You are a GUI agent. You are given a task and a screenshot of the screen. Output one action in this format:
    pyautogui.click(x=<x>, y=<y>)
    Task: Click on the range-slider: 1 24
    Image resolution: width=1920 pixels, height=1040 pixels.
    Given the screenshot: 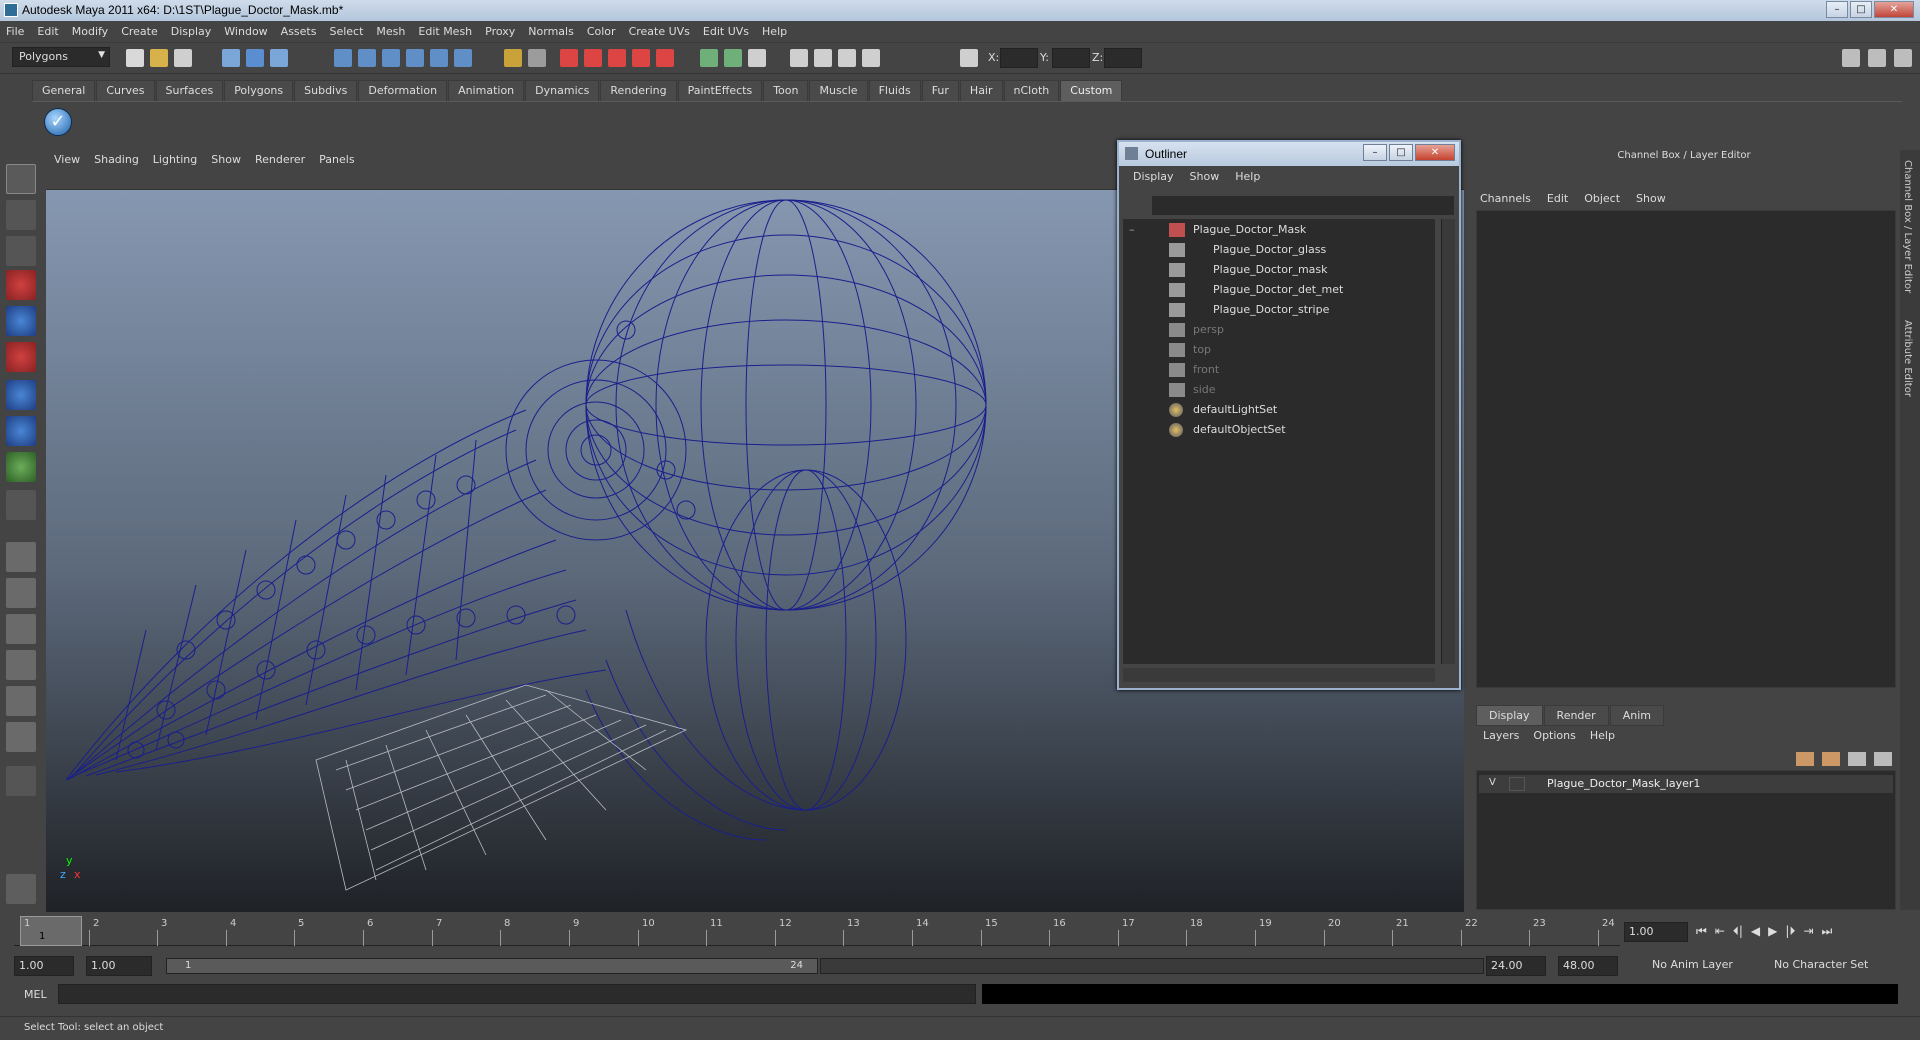 What is the action you would take?
    pyautogui.click(x=492, y=966)
    